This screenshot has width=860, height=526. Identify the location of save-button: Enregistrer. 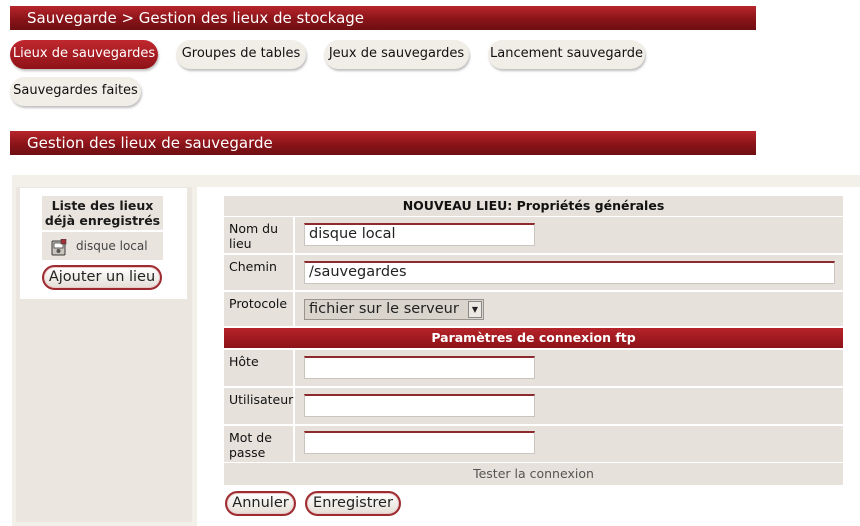
(353, 503).